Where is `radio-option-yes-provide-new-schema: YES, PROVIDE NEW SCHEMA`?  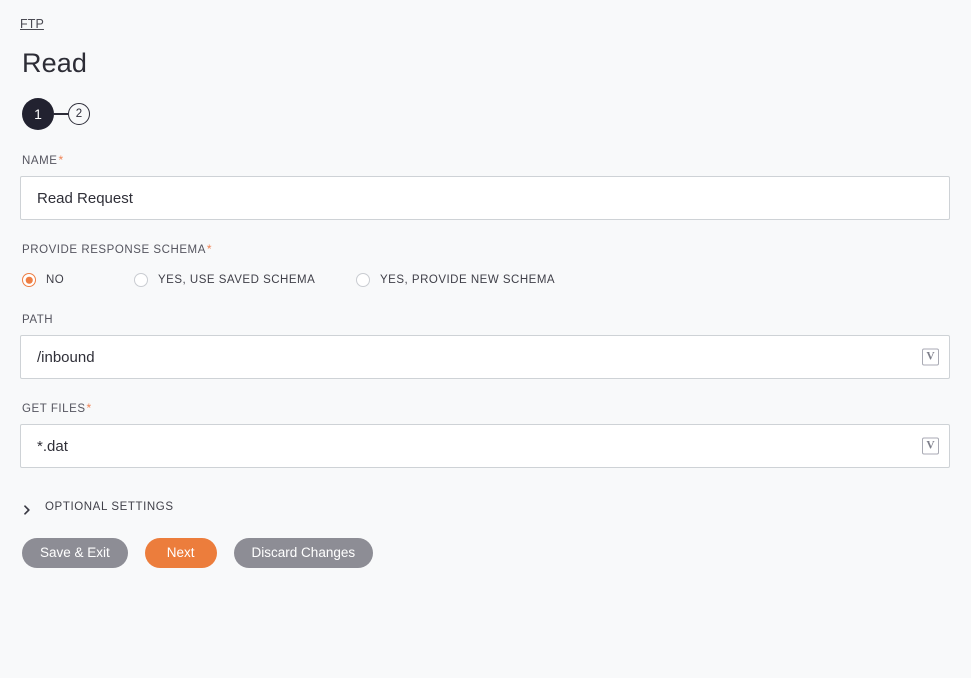
radio-option-yes-provide-new-schema: YES, PROVIDE NEW SCHEMA is located at coordinates (455, 280).